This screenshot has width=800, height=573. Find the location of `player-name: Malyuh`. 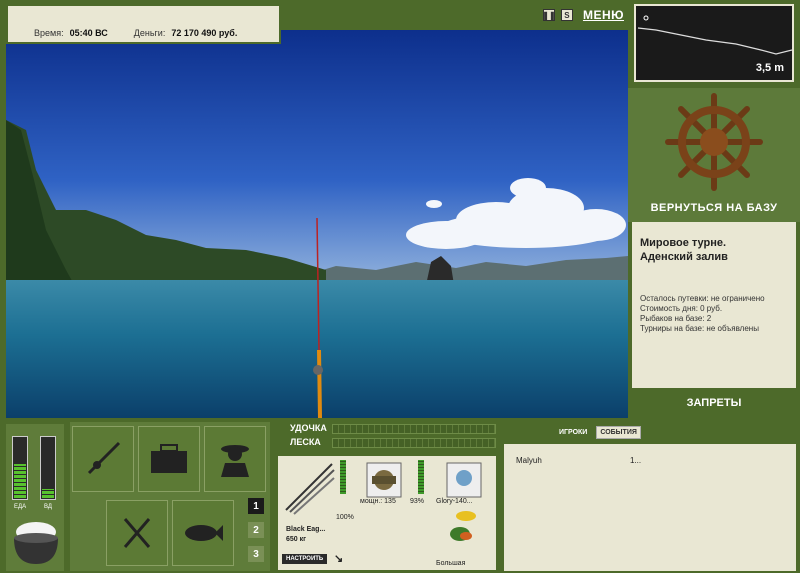

player-name: Malyuh is located at coordinates (529, 460).